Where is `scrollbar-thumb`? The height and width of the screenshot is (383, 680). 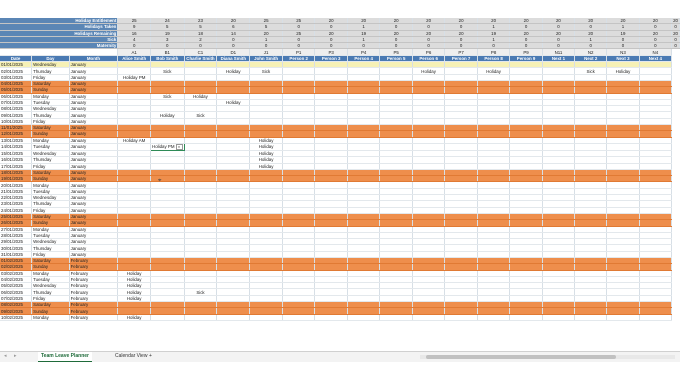
scrollbar-thumb is located at coordinates (521, 357).